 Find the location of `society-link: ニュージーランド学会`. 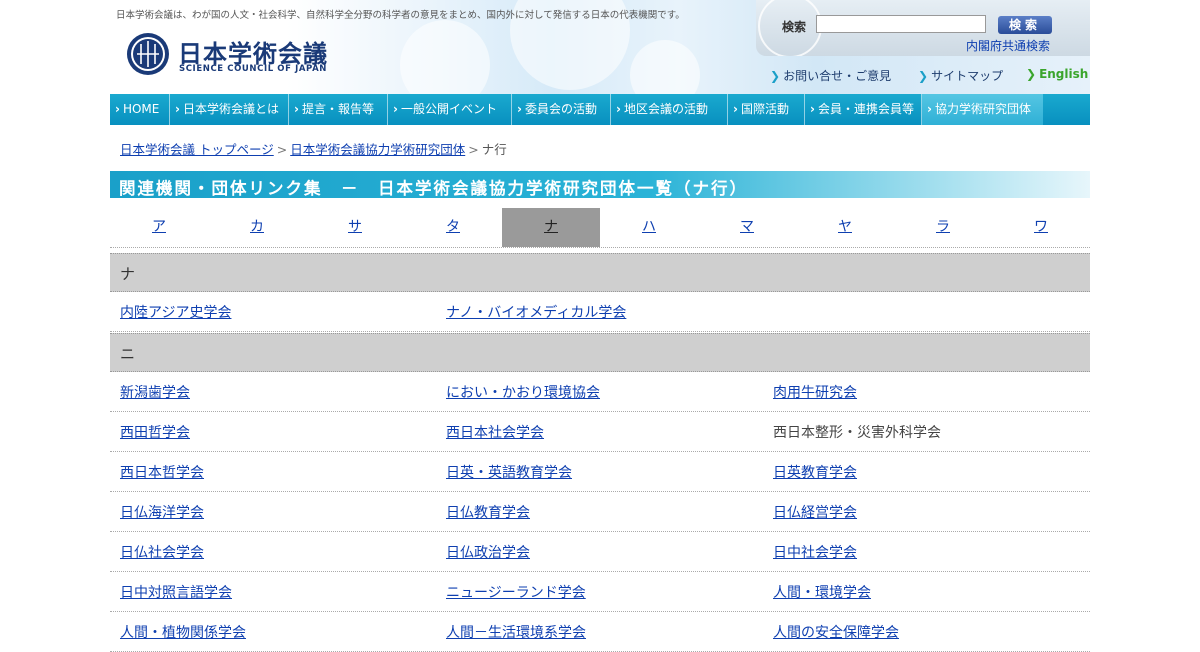

society-link: ニュージーランド学会 is located at coordinates (516, 592).